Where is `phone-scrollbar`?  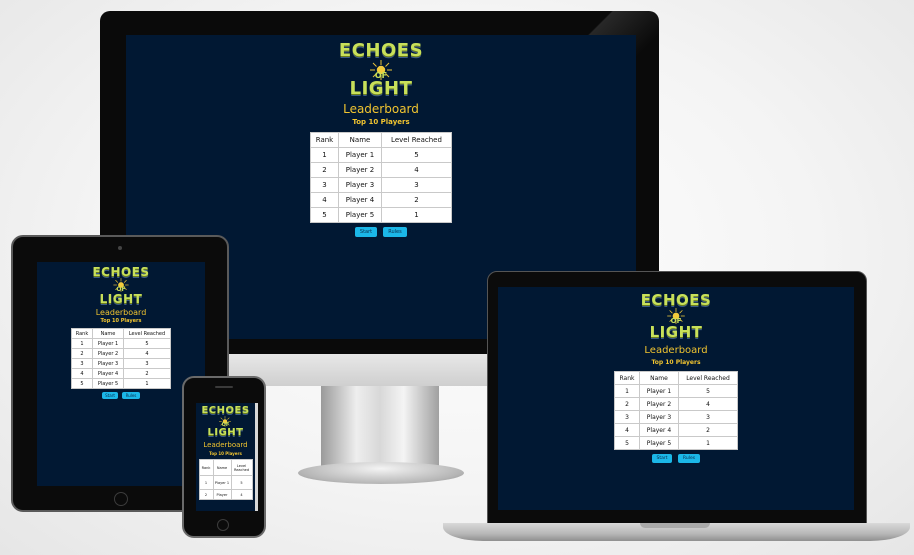
phone-scrollbar is located at coordinates (256, 457).